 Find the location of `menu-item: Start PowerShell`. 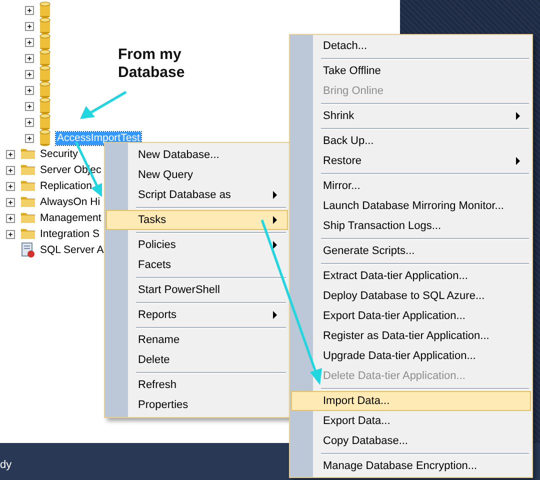

menu-item: Start PowerShell is located at coordinates (197, 290).